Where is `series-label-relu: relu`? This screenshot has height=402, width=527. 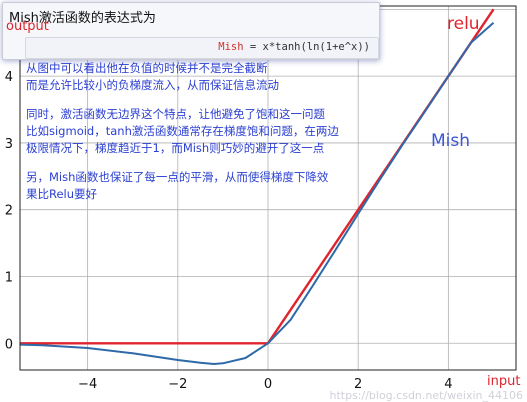
series-label-relu: relu is located at coordinates (463, 24).